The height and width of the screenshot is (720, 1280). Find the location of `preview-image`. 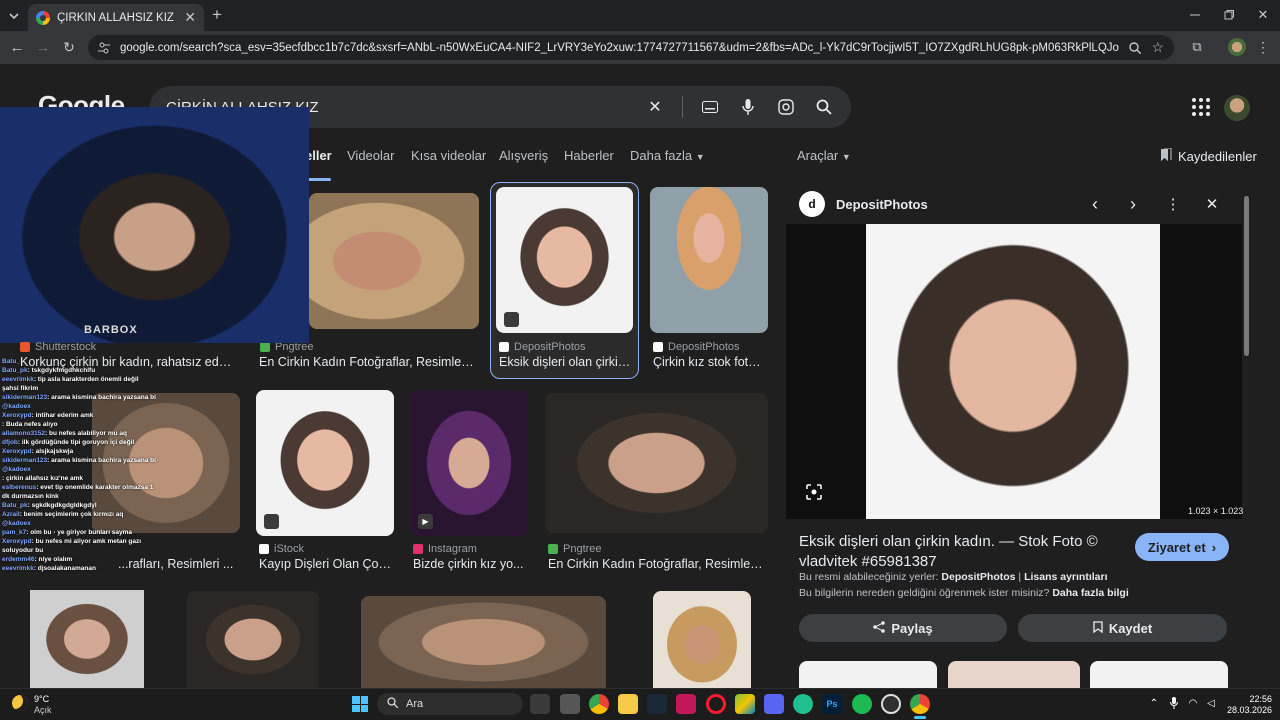

preview-image is located at coordinates (1013, 371).